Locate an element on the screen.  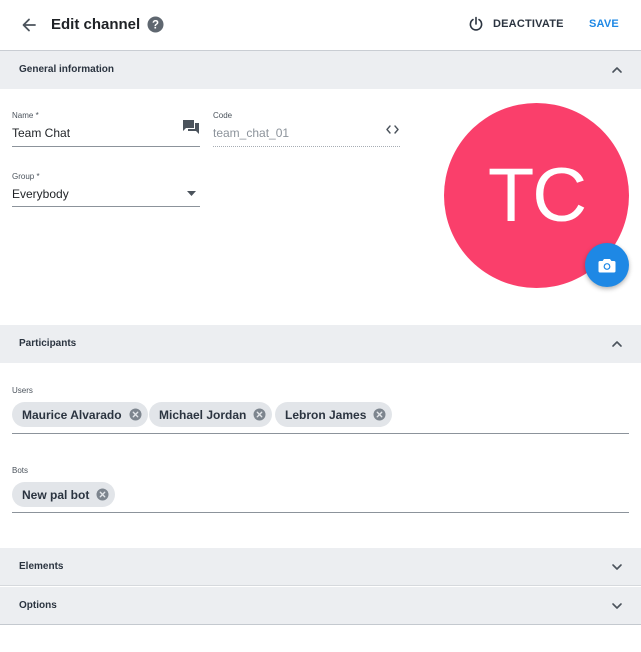
deactivate-button: DEACTIVATE is located at coordinates (516, 24).